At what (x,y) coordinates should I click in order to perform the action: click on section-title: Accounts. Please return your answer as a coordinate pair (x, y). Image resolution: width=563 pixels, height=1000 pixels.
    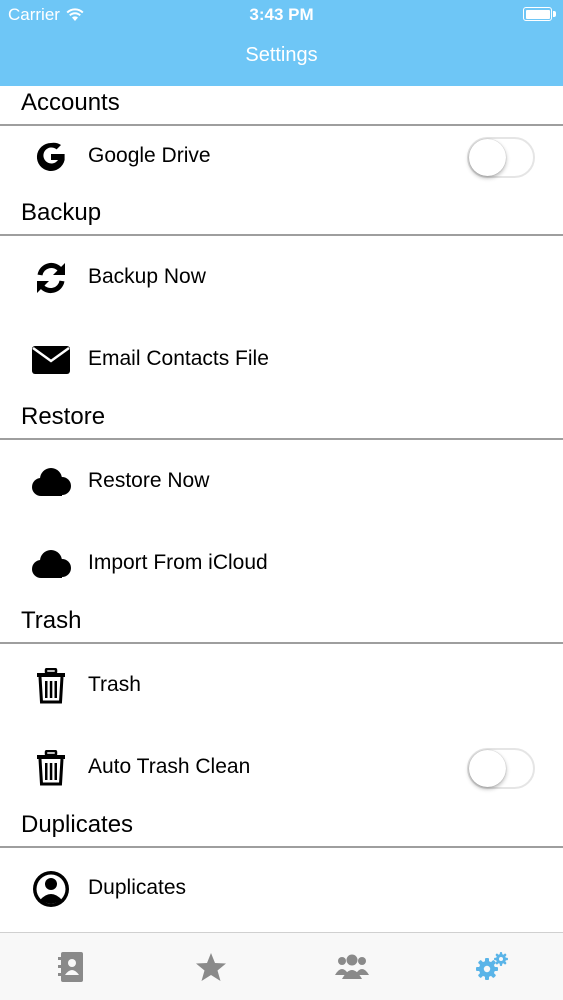
    Looking at the image, I should click on (70, 102).